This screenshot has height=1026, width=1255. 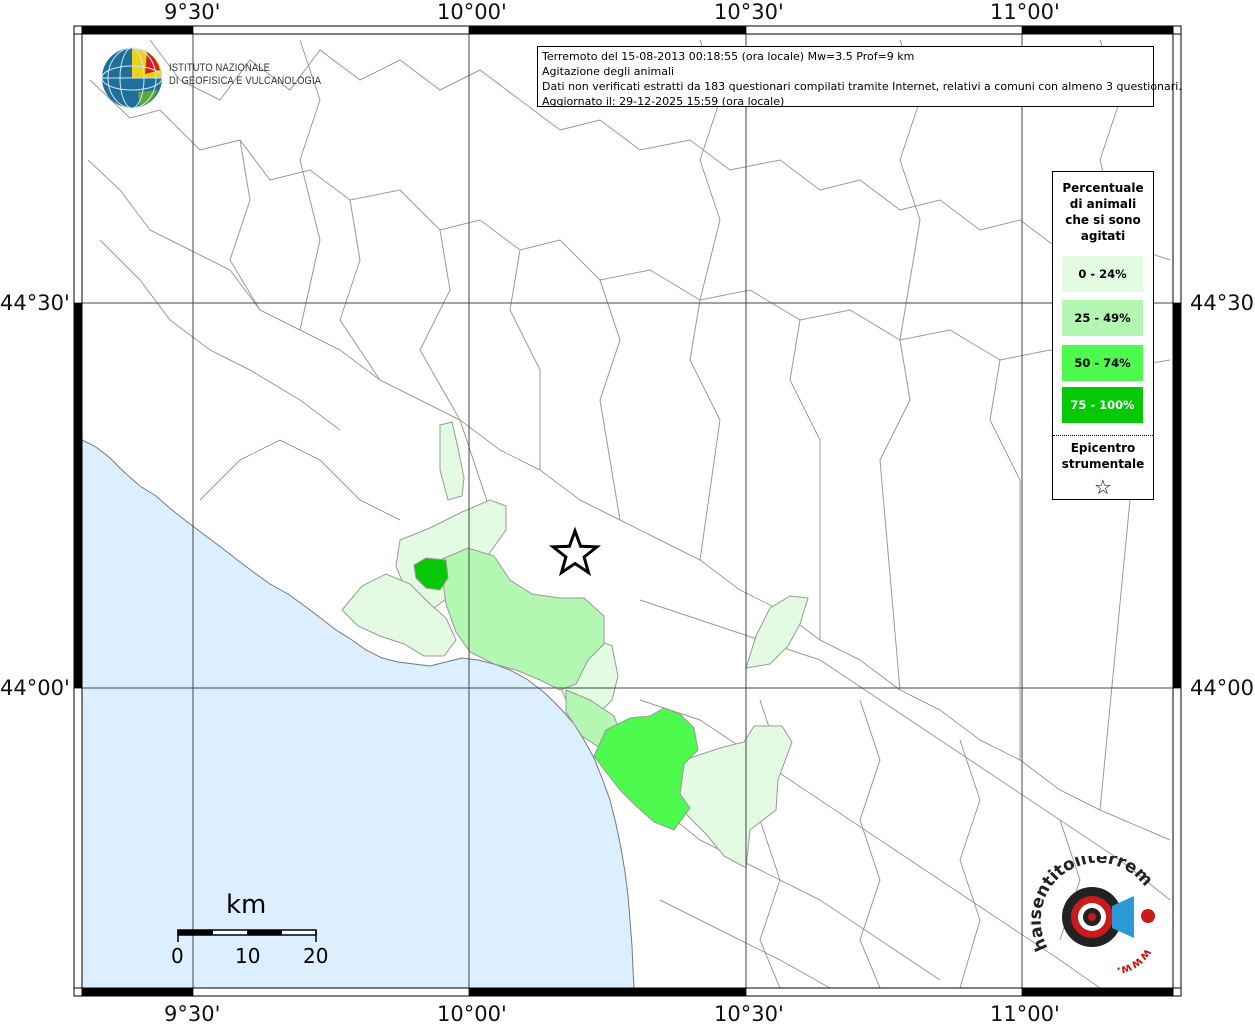 I want to click on haisentito-logo-icon: haisentitoilterremoto.it www., so click(x=1093, y=917).